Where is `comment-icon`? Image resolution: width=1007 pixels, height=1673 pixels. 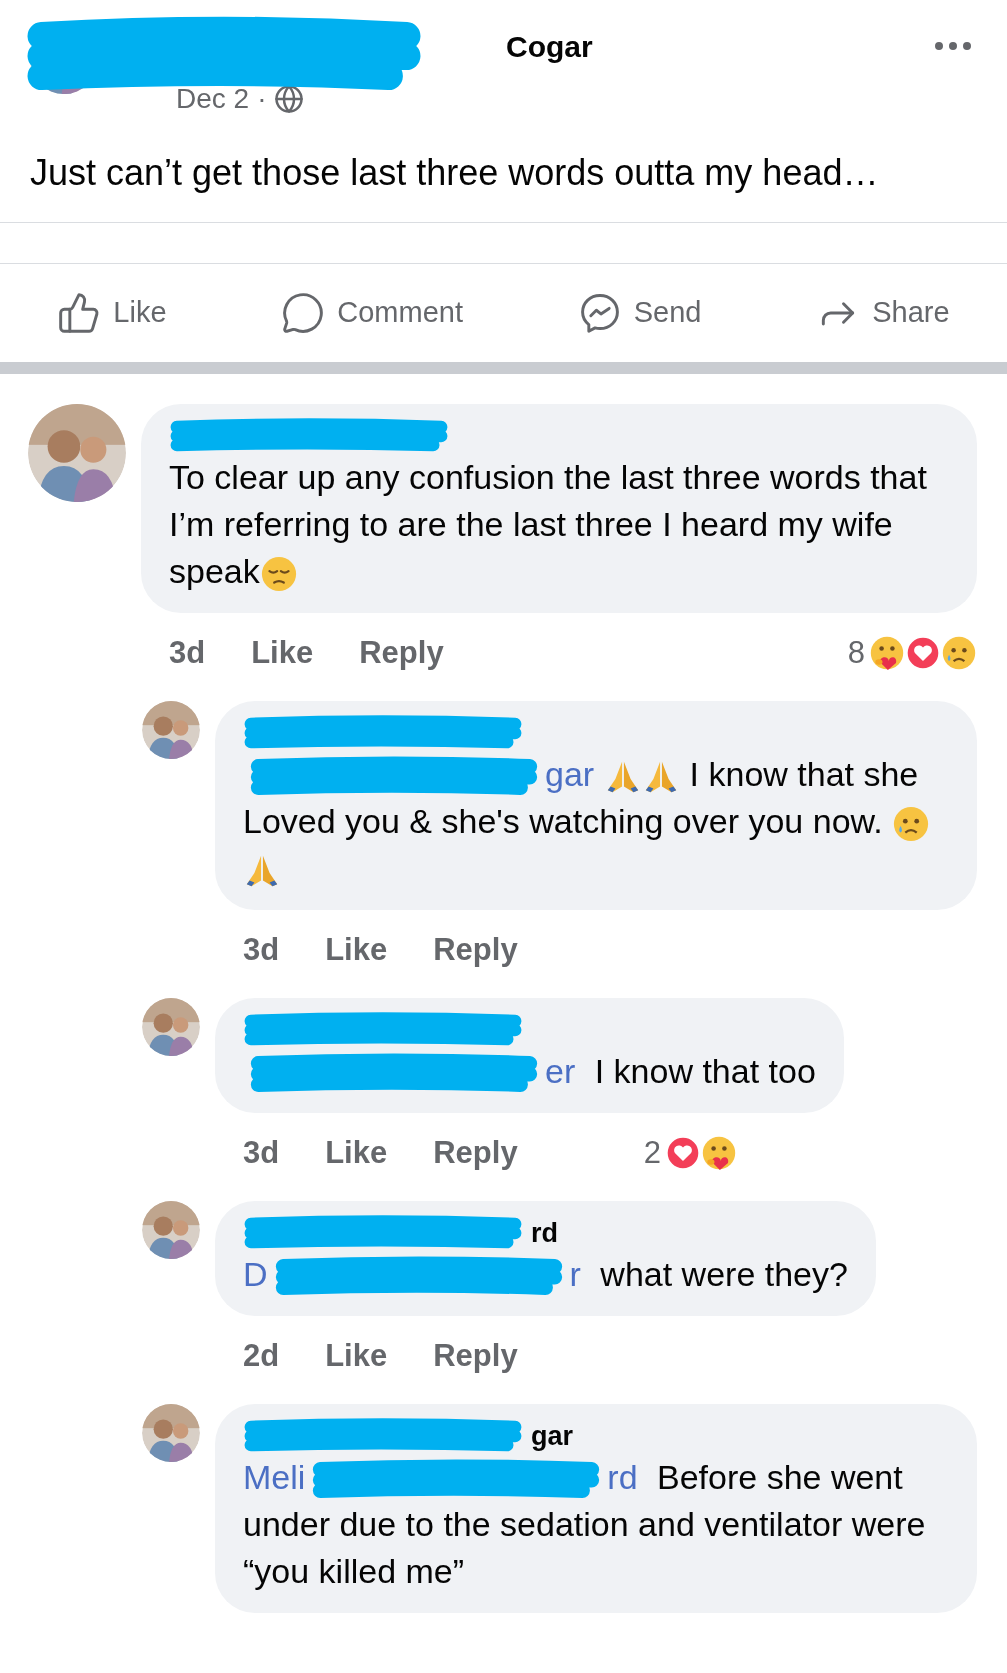 comment-icon is located at coordinates (303, 313).